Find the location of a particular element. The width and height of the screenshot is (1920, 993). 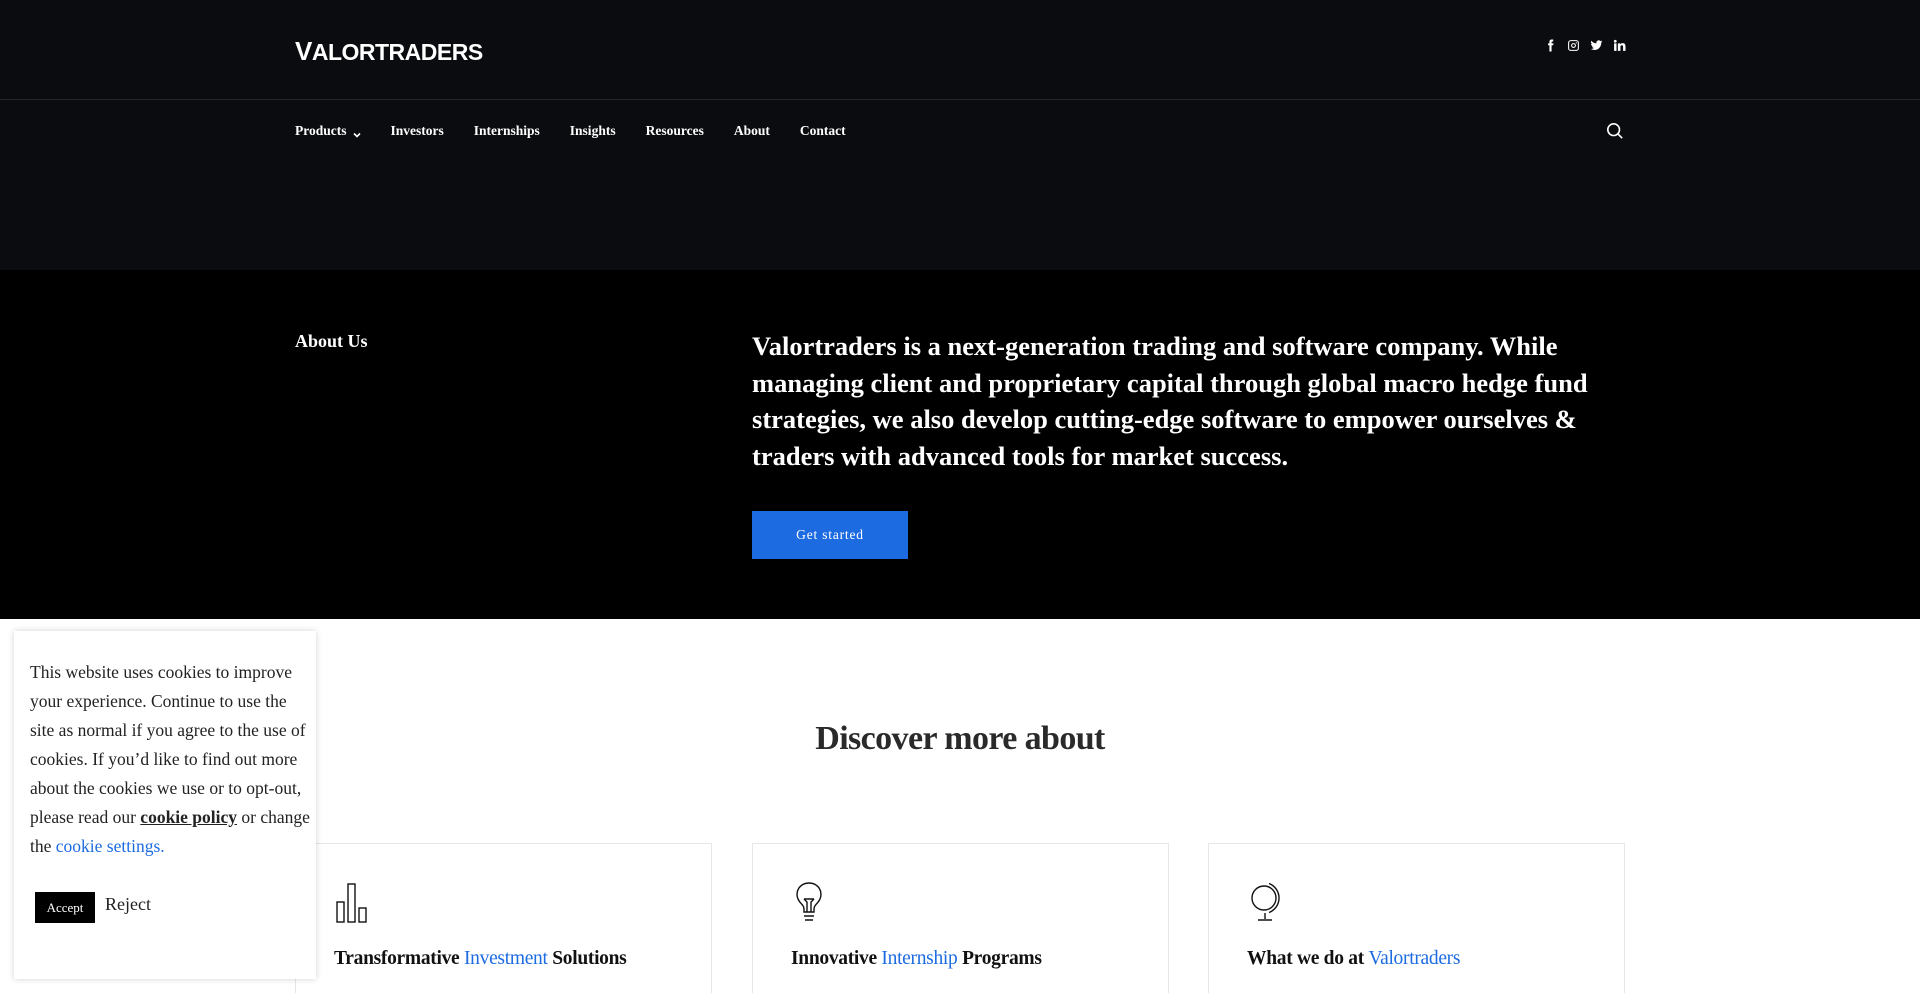

chevron-down-icon is located at coordinates (356, 132).